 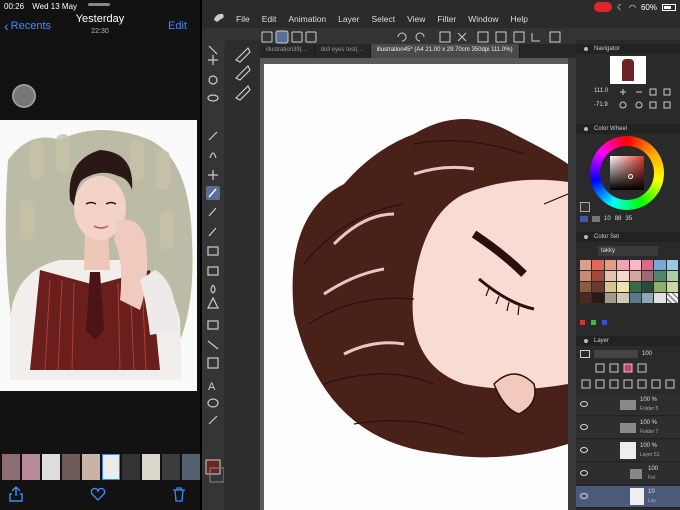 What do you see at coordinates (383, 19) in the screenshot?
I see `menu-select: Select` at bounding box center [383, 19].